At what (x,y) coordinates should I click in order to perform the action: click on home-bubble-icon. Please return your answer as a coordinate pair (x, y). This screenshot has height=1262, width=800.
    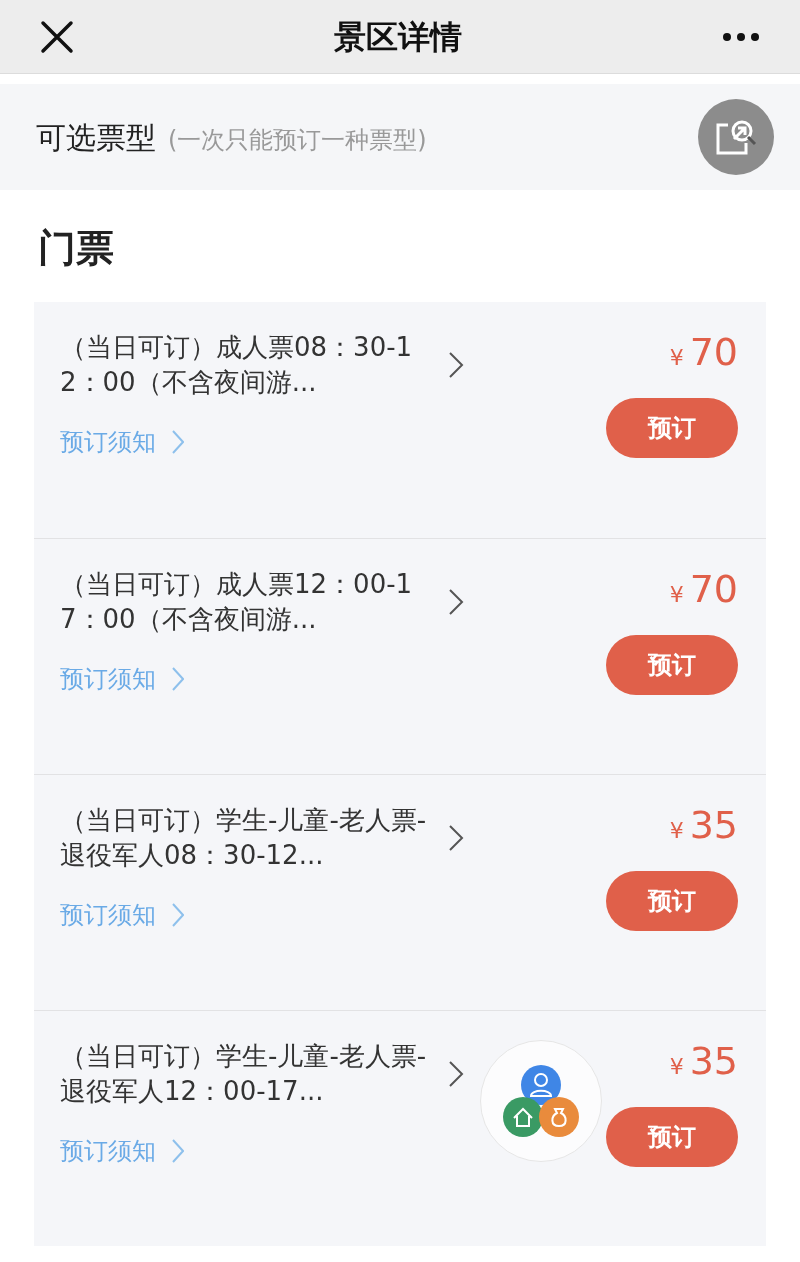
    Looking at the image, I should click on (523, 1117).